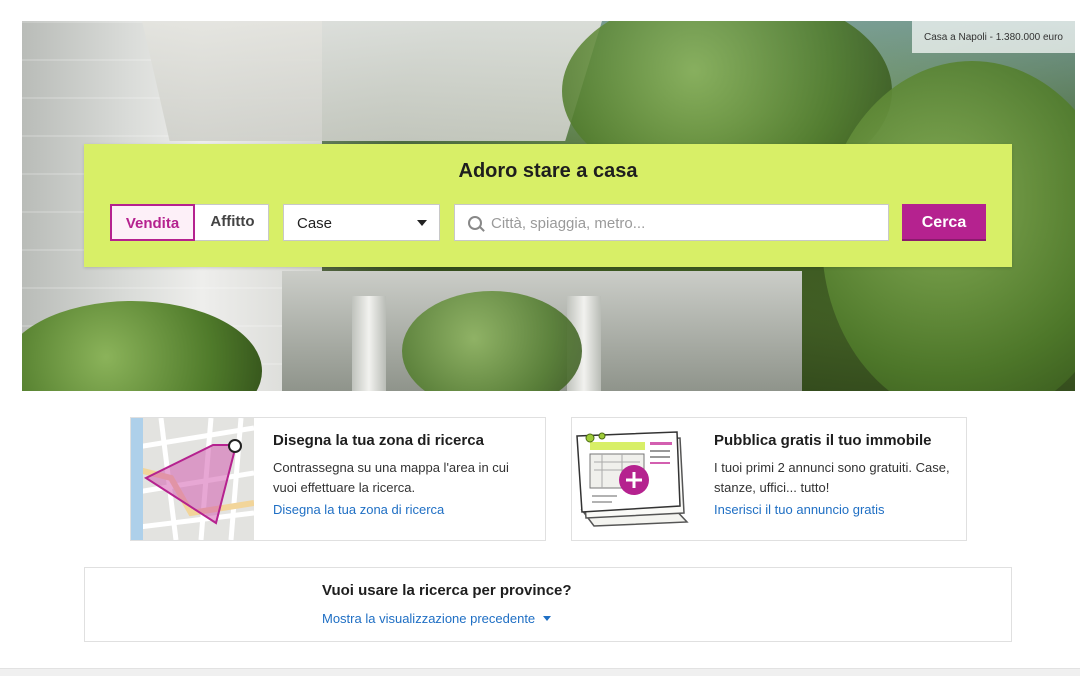 Image resolution: width=1080 pixels, height=676 pixels. Describe the element at coordinates (548, 171) in the screenshot. I see `search-title: Adoro stare a casa` at that location.